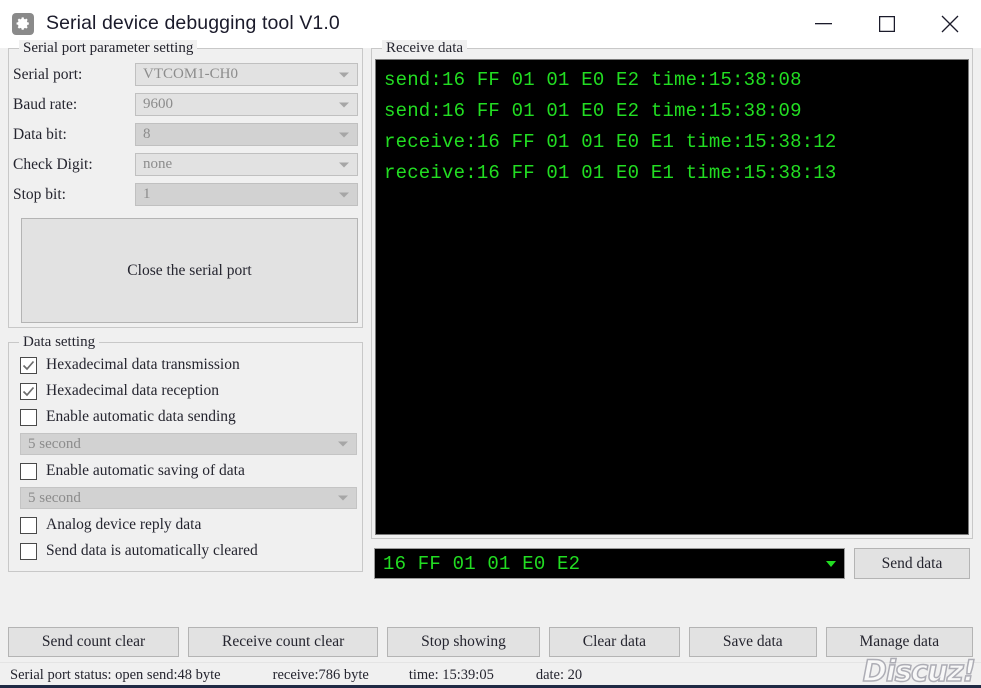 This screenshot has width=981, height=688. Describe the element at coordinates (451, 675) in the screenshot. I see `status-time: time: 15:39:05` at that location.